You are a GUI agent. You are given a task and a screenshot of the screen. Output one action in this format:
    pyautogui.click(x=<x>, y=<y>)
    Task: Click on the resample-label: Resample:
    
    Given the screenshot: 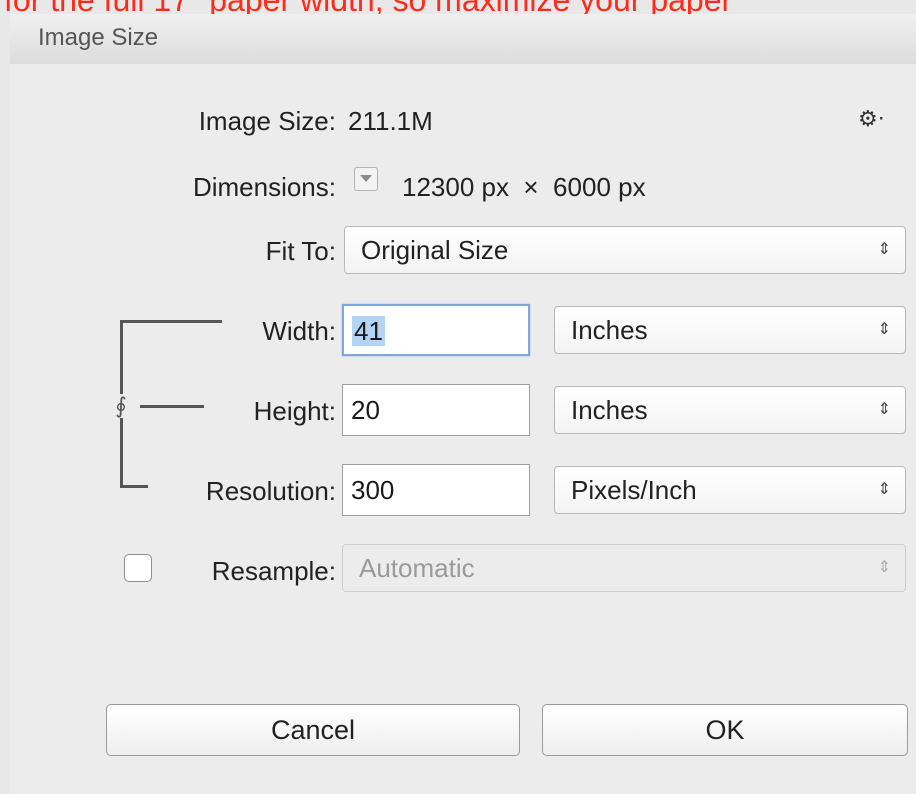 What is the action you would take?
    pyautogui.click(x=273, y=571)
    